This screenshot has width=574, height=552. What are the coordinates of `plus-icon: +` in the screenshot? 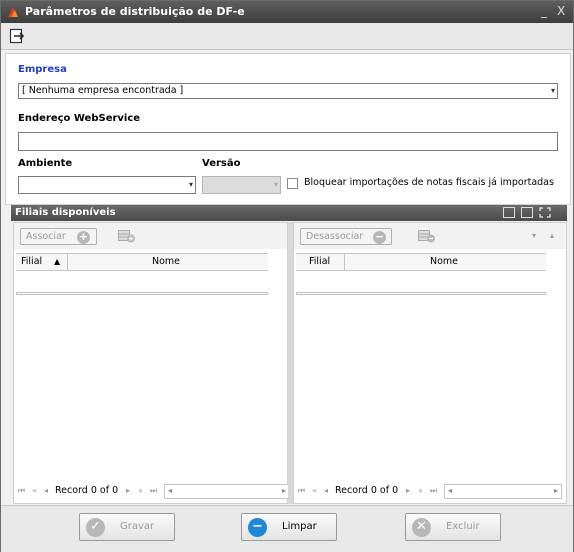 It's located at (83, 237).